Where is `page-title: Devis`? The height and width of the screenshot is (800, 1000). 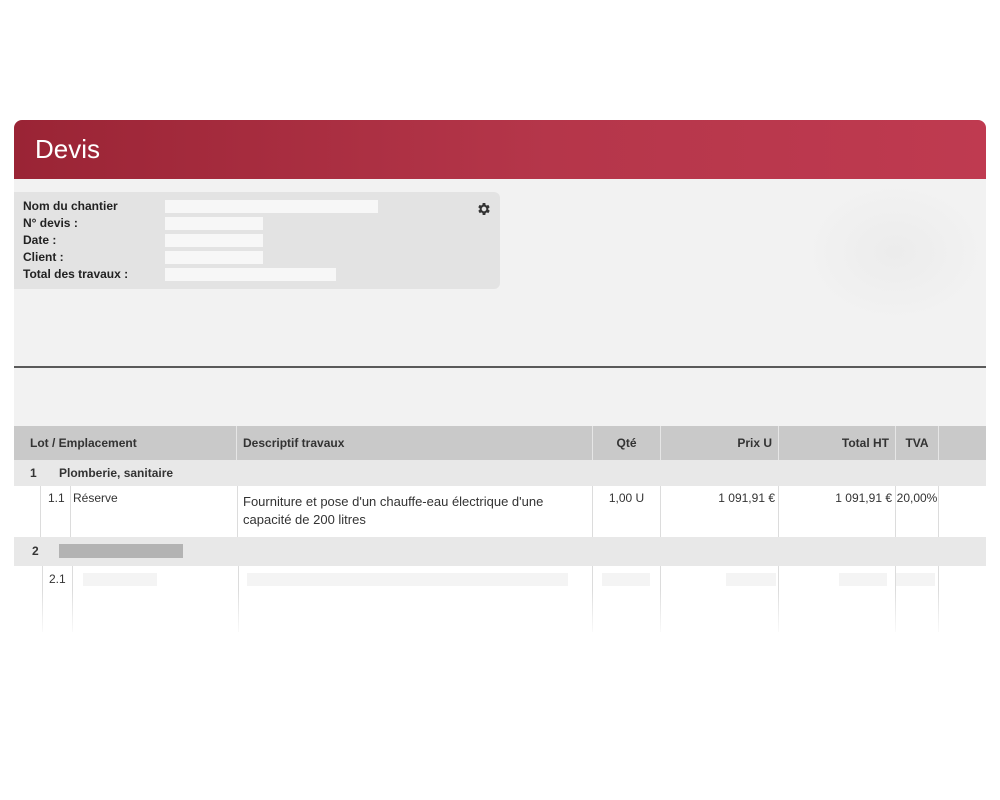
page-title: Devis is located at coordinates (68, 149).